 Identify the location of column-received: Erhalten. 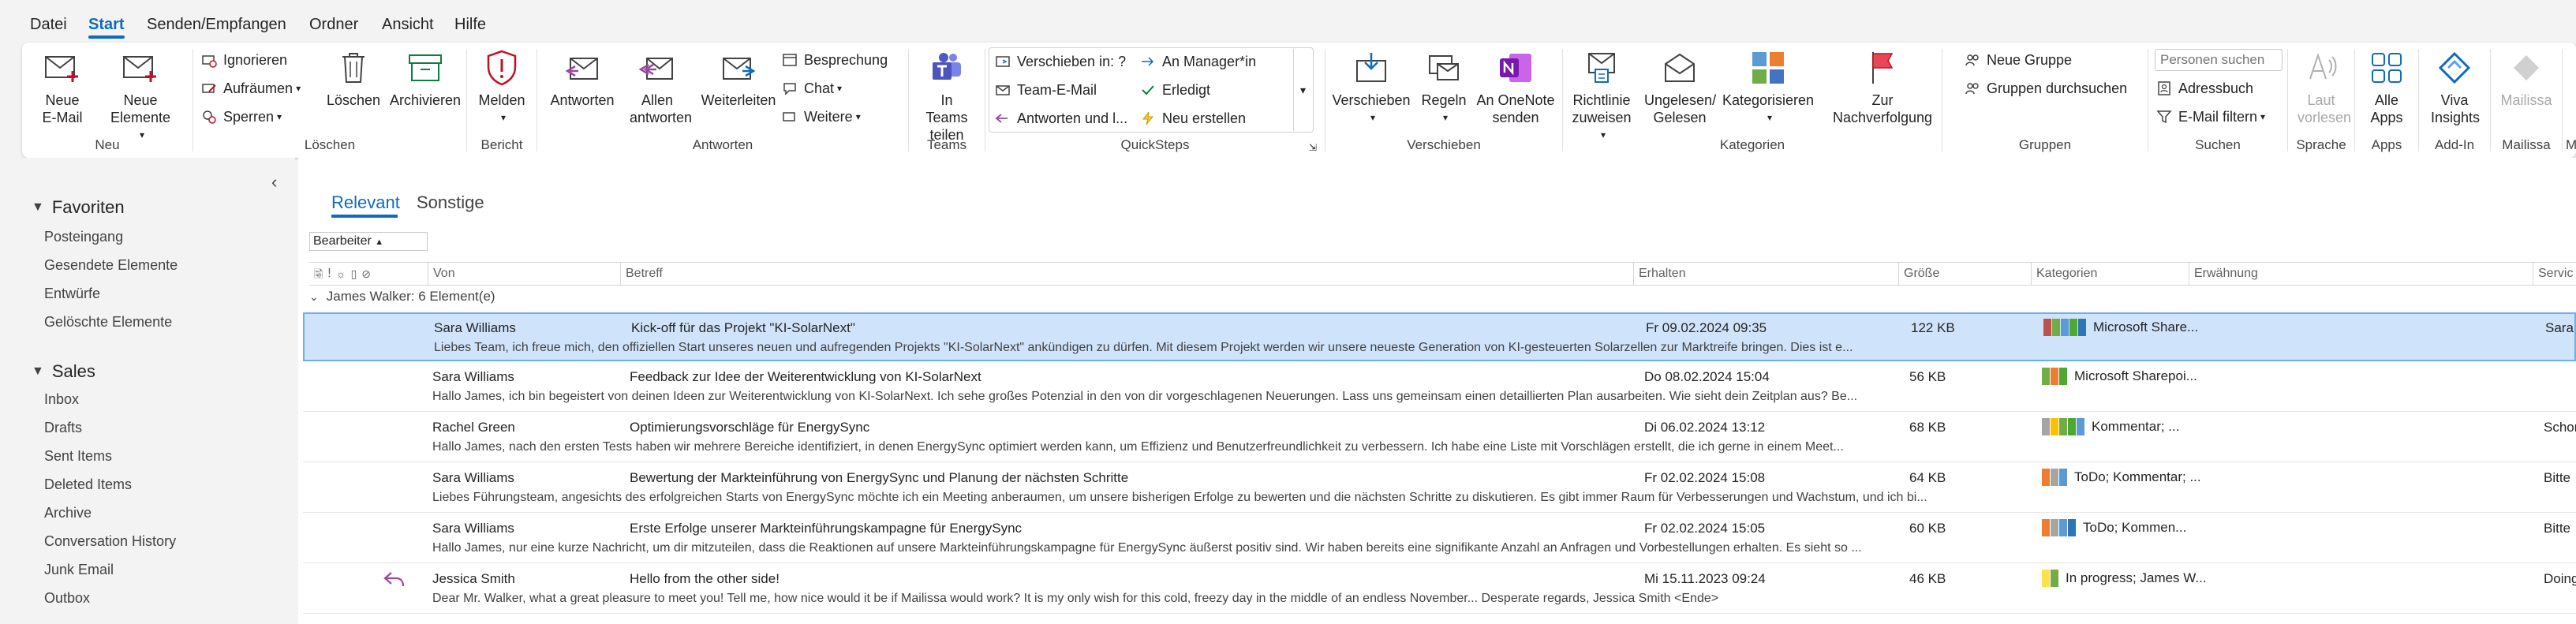
(1766, 274).